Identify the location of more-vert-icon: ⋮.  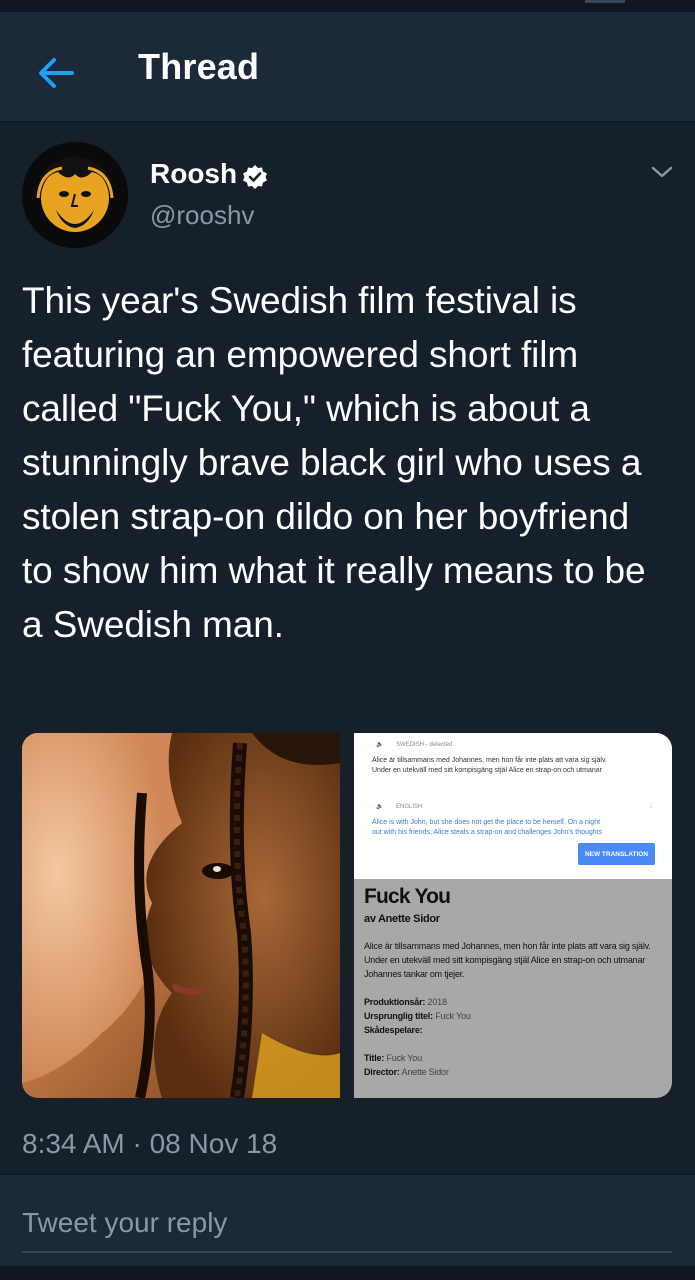
(651, 806).